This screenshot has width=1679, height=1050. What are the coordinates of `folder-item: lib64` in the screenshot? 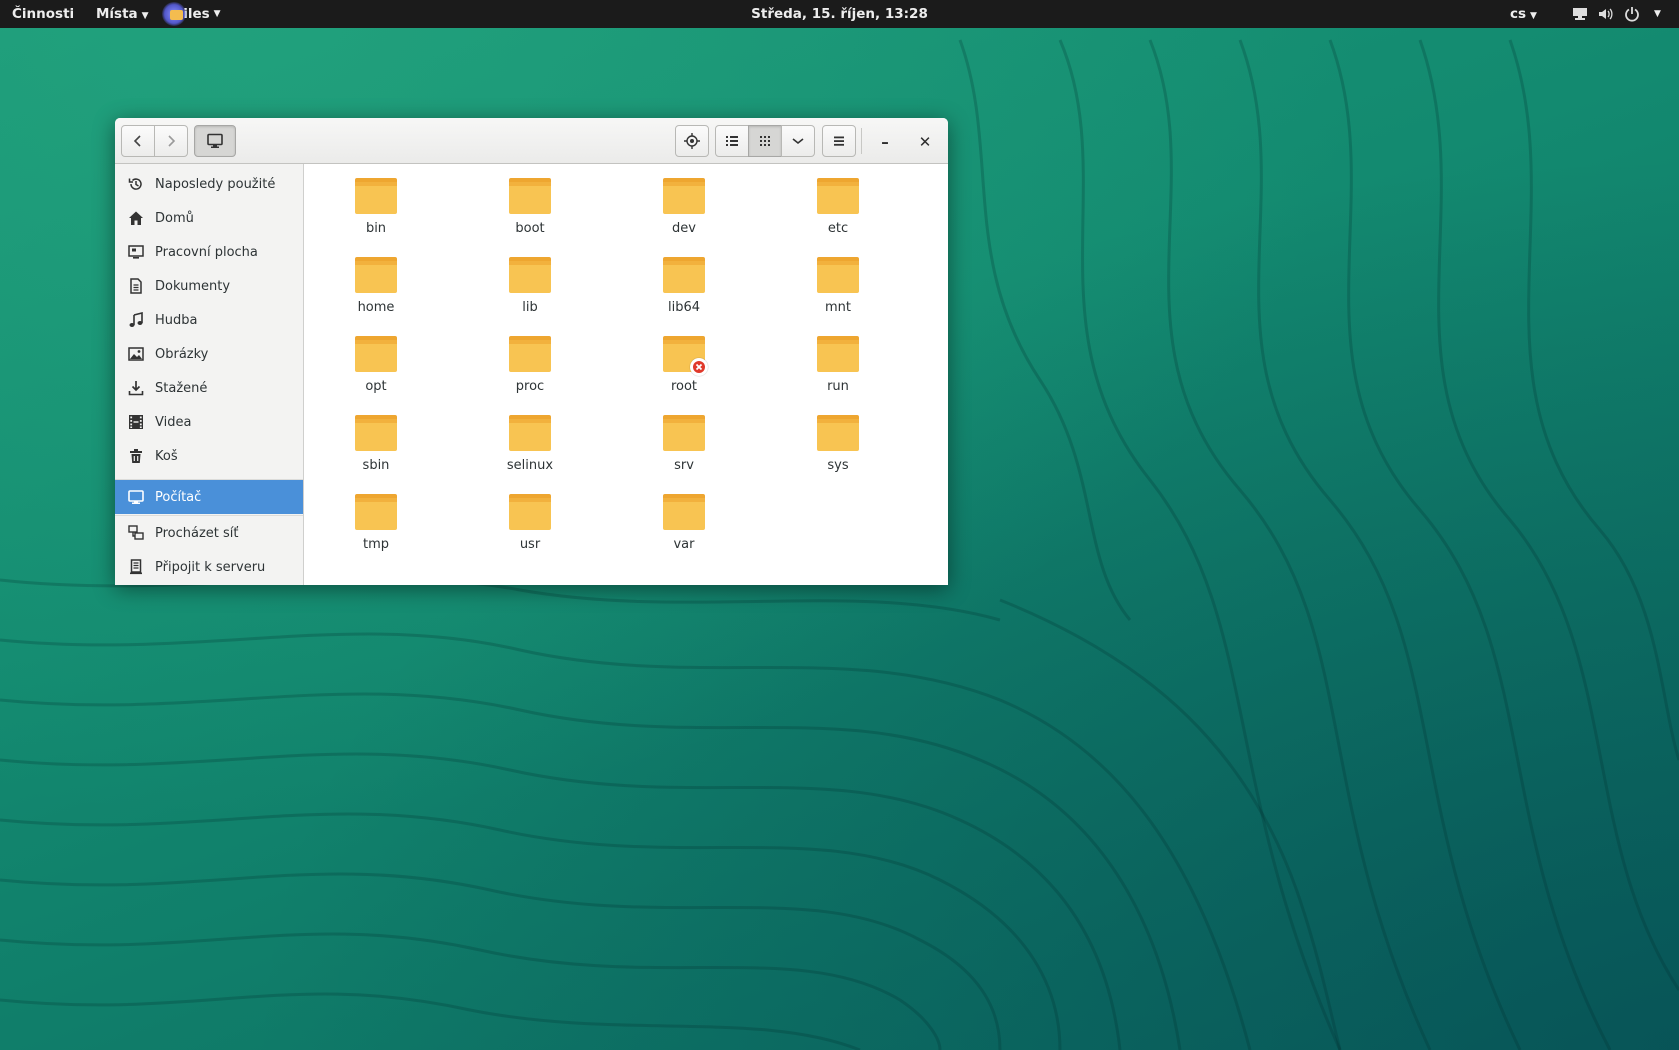 It's located at (684, 279).